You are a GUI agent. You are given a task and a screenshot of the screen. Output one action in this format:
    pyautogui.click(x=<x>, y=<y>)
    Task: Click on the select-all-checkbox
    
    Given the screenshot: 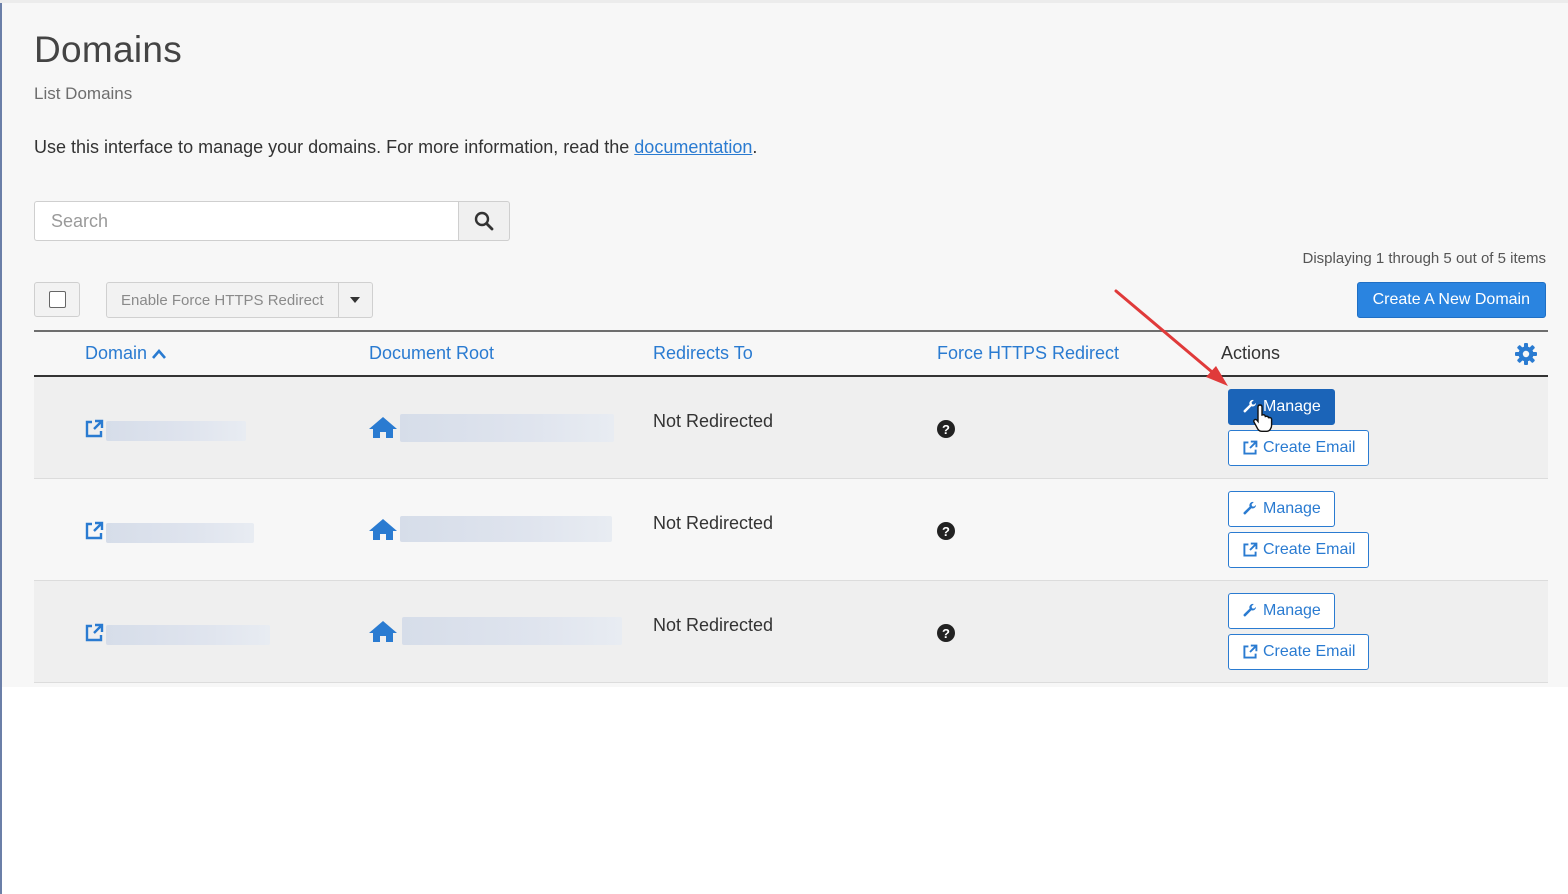 What is the action you would take?
    pyautogui.click(x=57, y=299)
    